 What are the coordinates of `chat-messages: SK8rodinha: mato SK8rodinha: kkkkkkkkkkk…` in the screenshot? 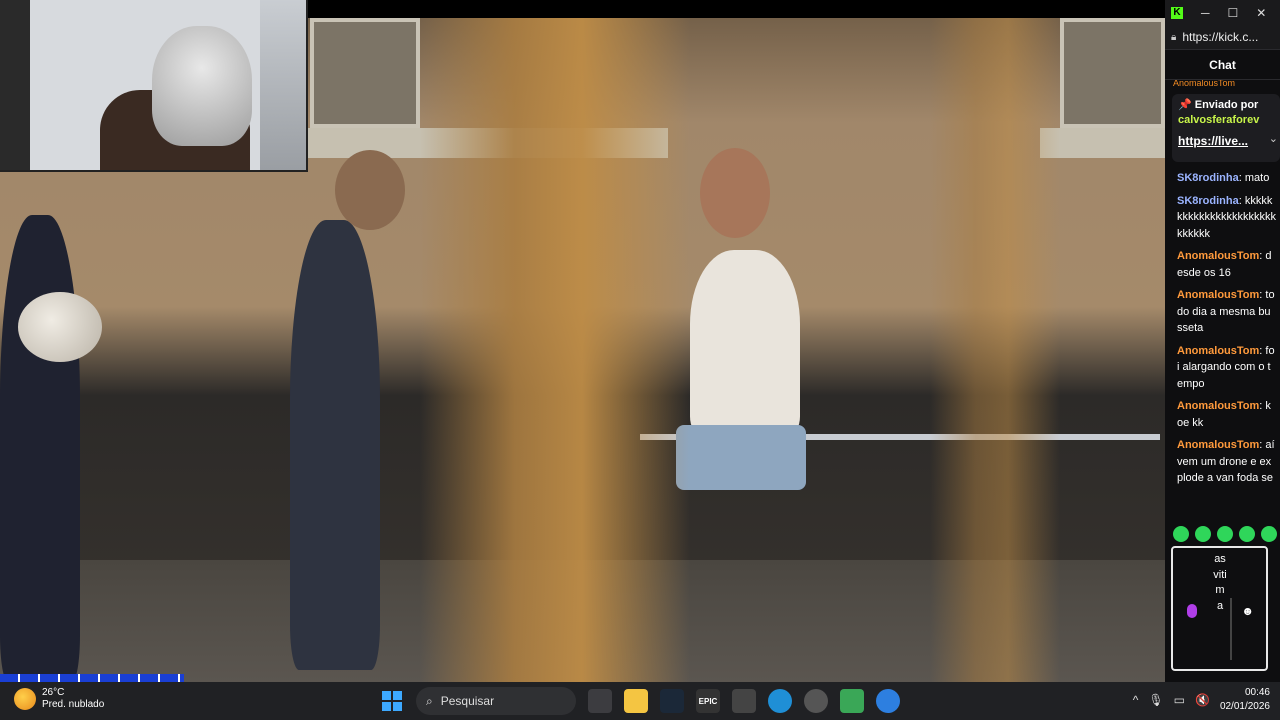 It's located at (1222, 324).